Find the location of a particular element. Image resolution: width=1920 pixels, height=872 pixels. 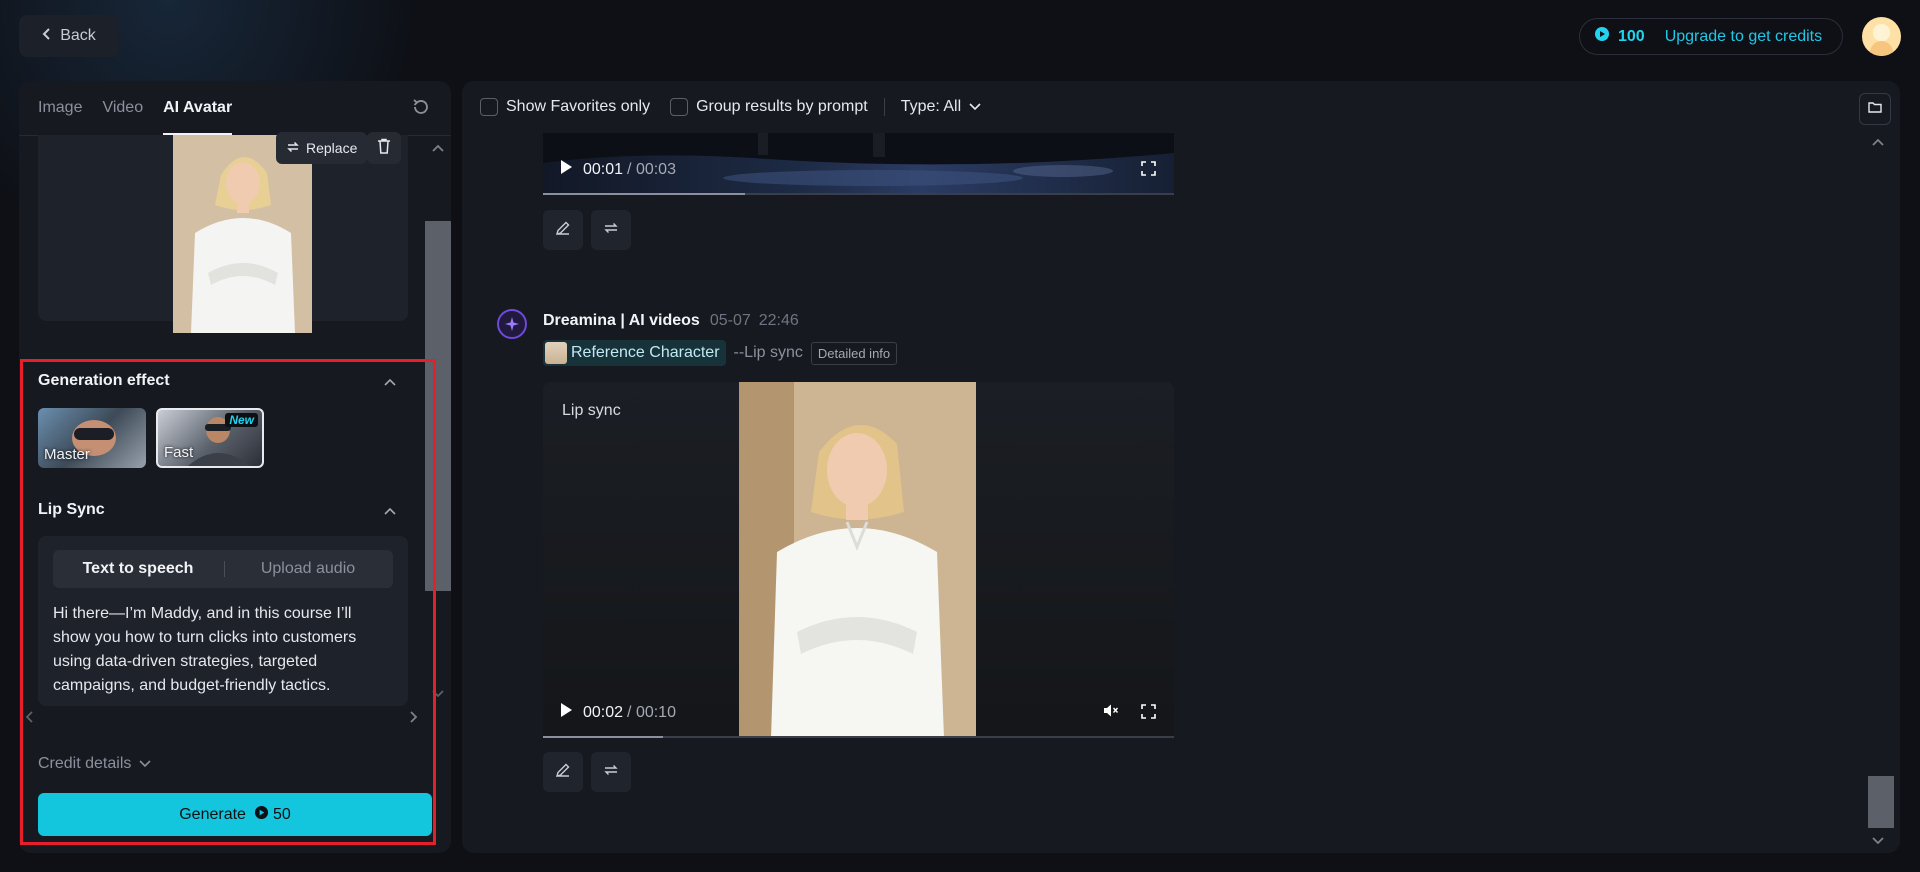

generation-effect-title: Generation effect is located at coordinates (104, 380).